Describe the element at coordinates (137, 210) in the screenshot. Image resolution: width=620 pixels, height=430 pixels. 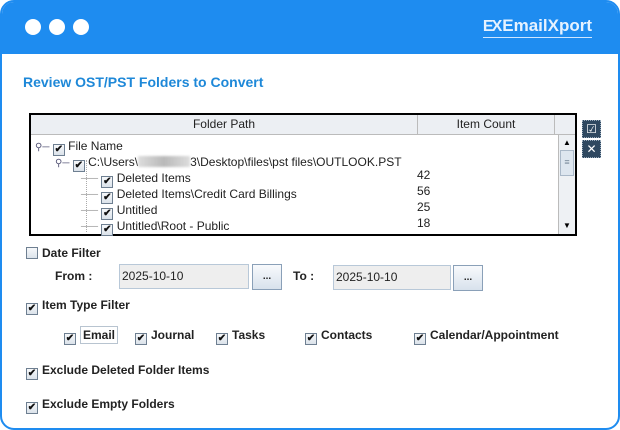
I see `folder-name: Untitled` at that location.